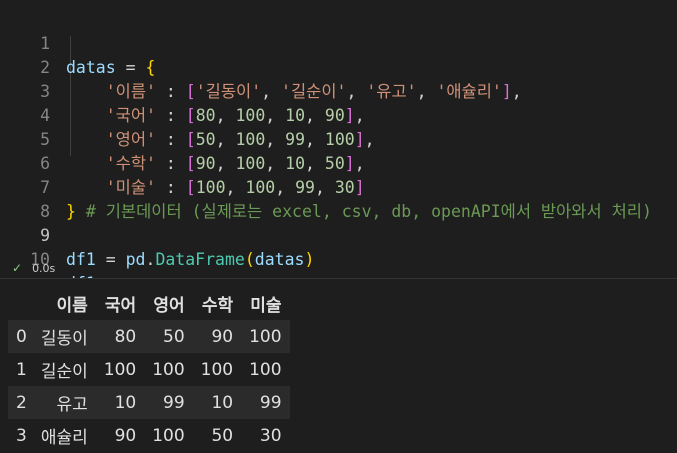  What do you see at coordinates (149, 435) in the screenshot?
I see `table-row: 3 애슐리 90 100 50 30` at bounding box center [149, 435].